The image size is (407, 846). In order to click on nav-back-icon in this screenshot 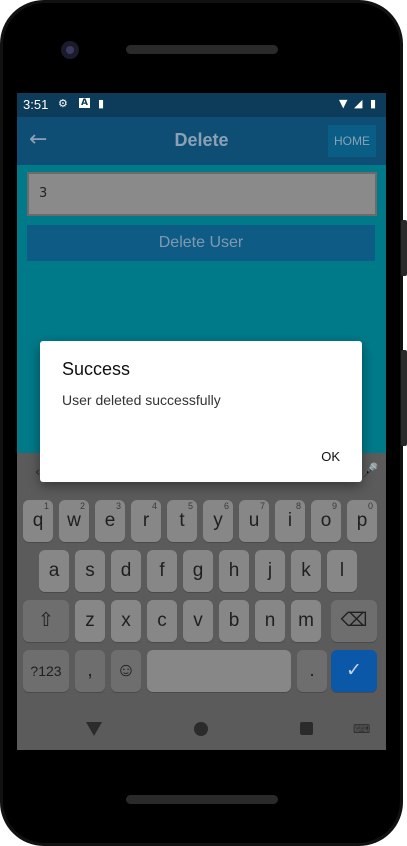, I will do `click(94, 729)`.